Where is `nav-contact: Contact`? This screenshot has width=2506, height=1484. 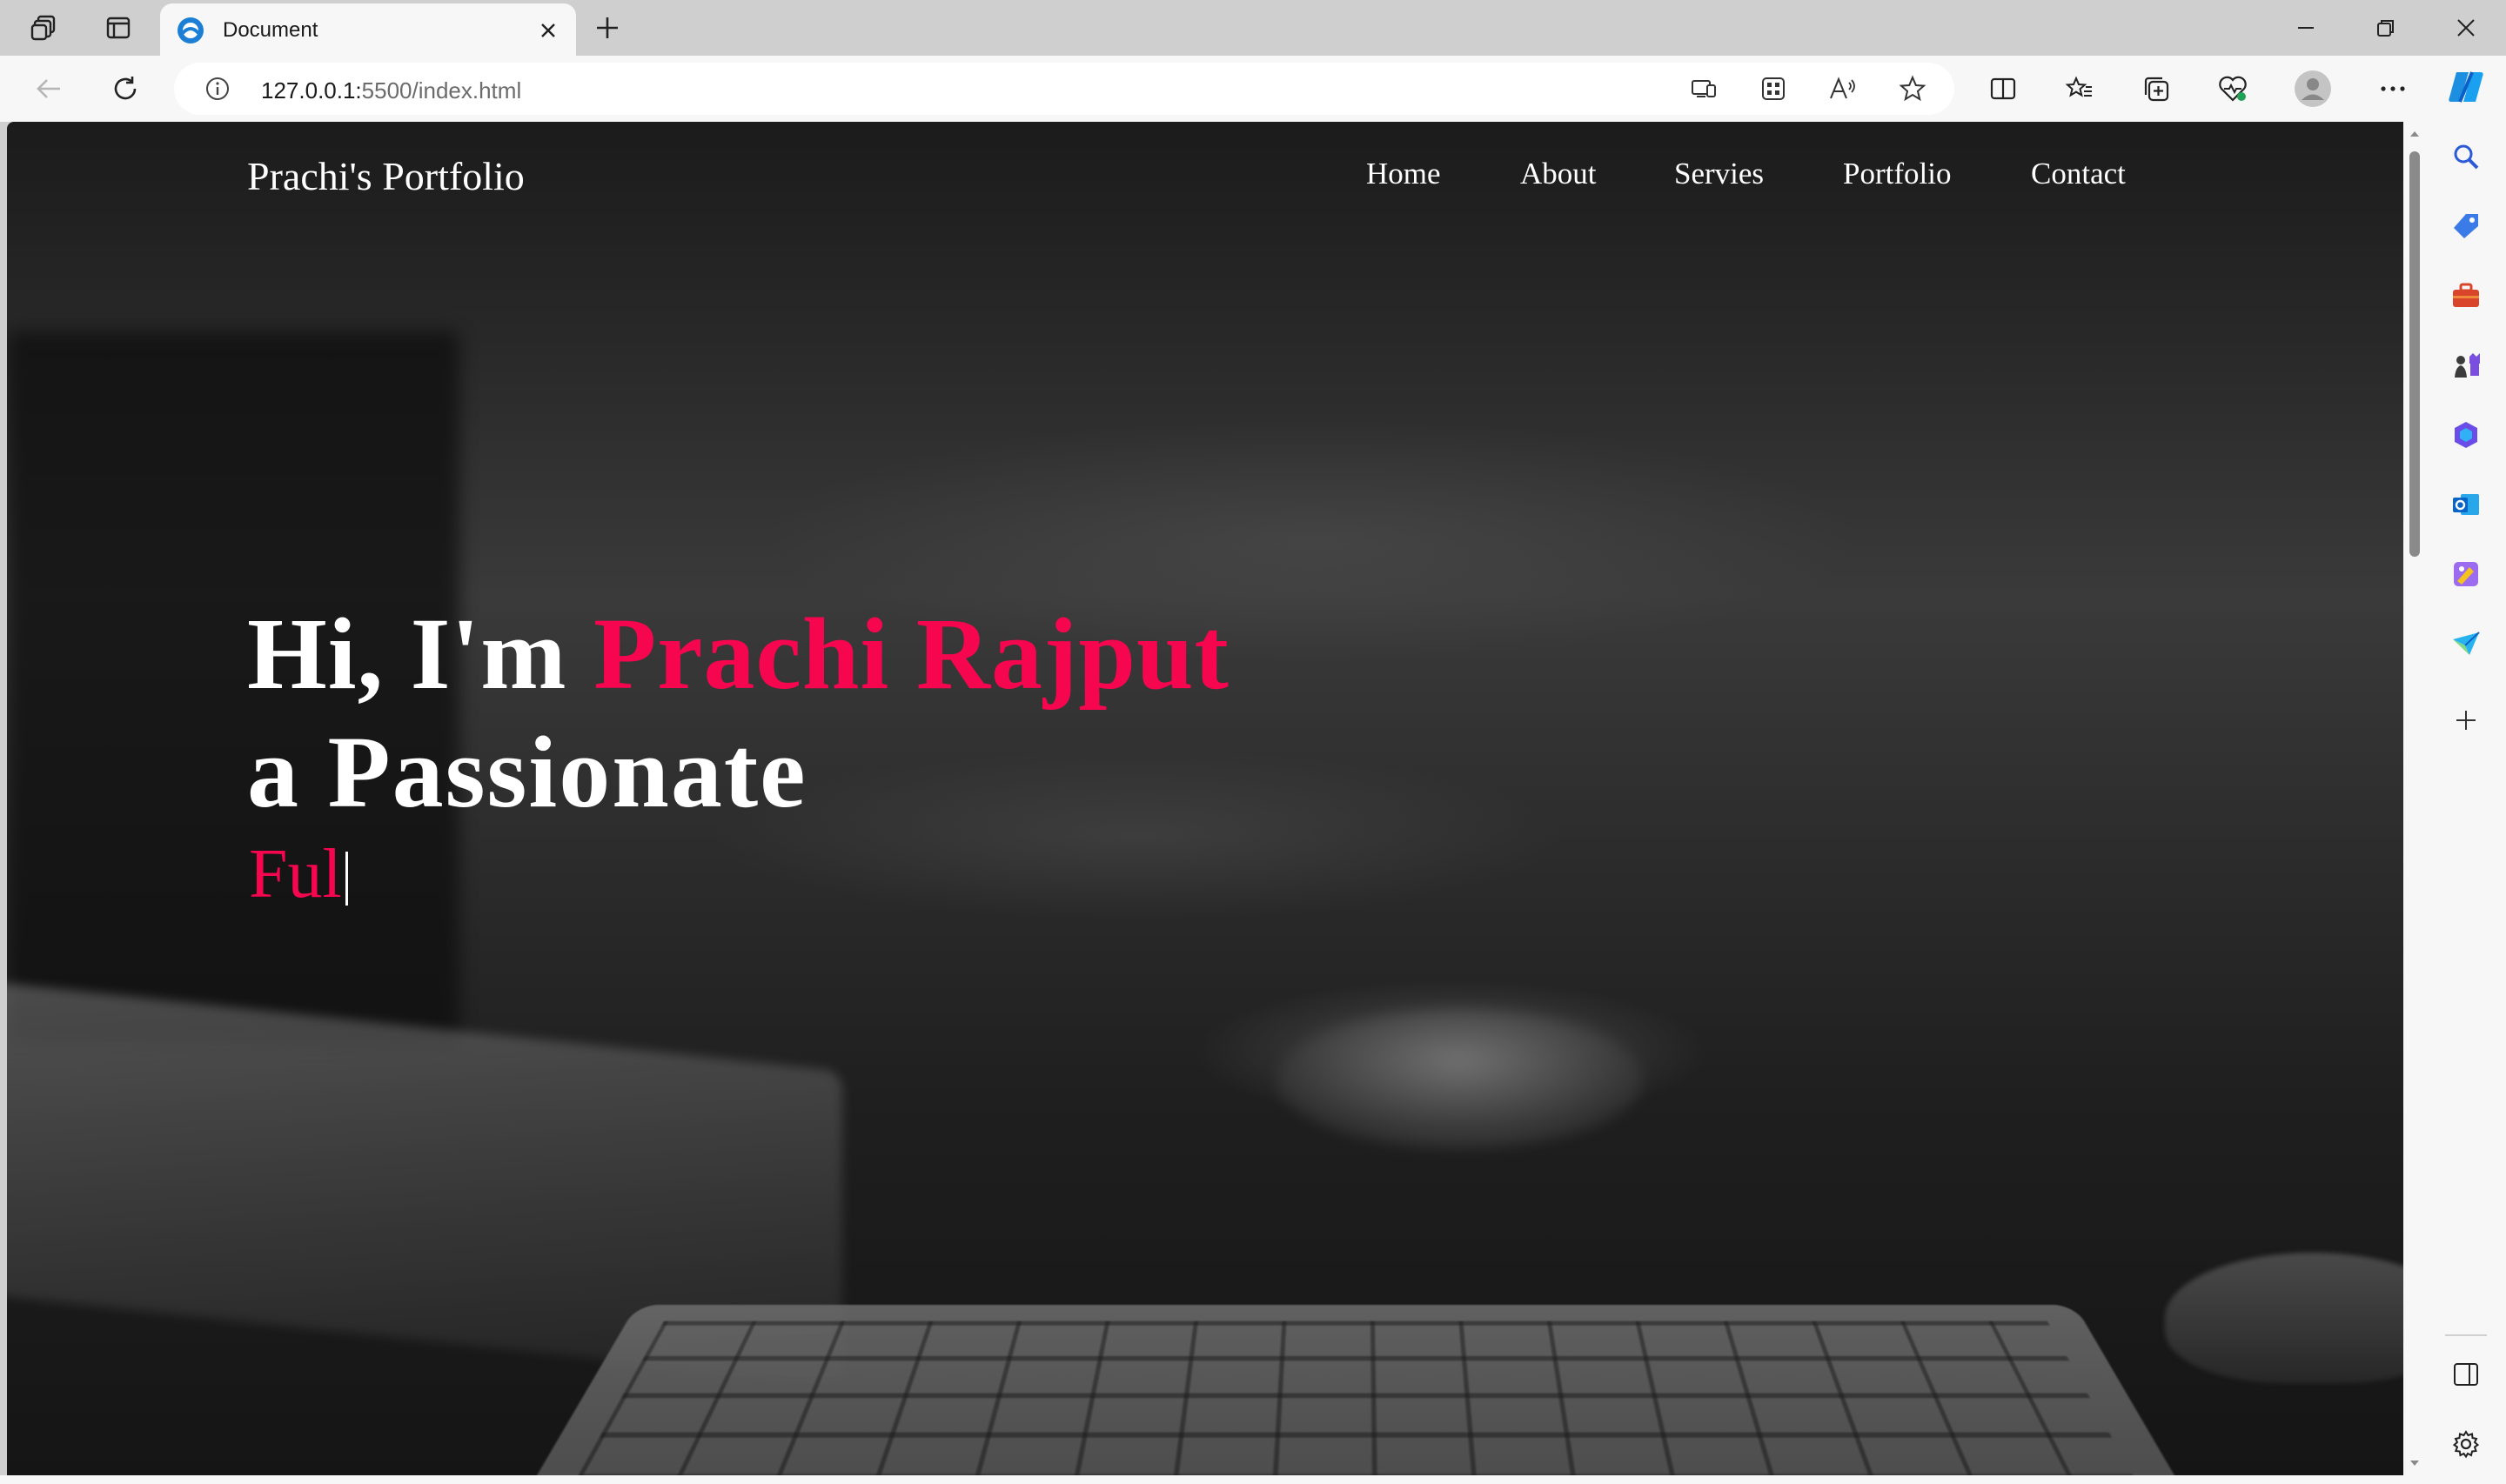 nav-contact: Contact is located at coordinates (2078, 174).